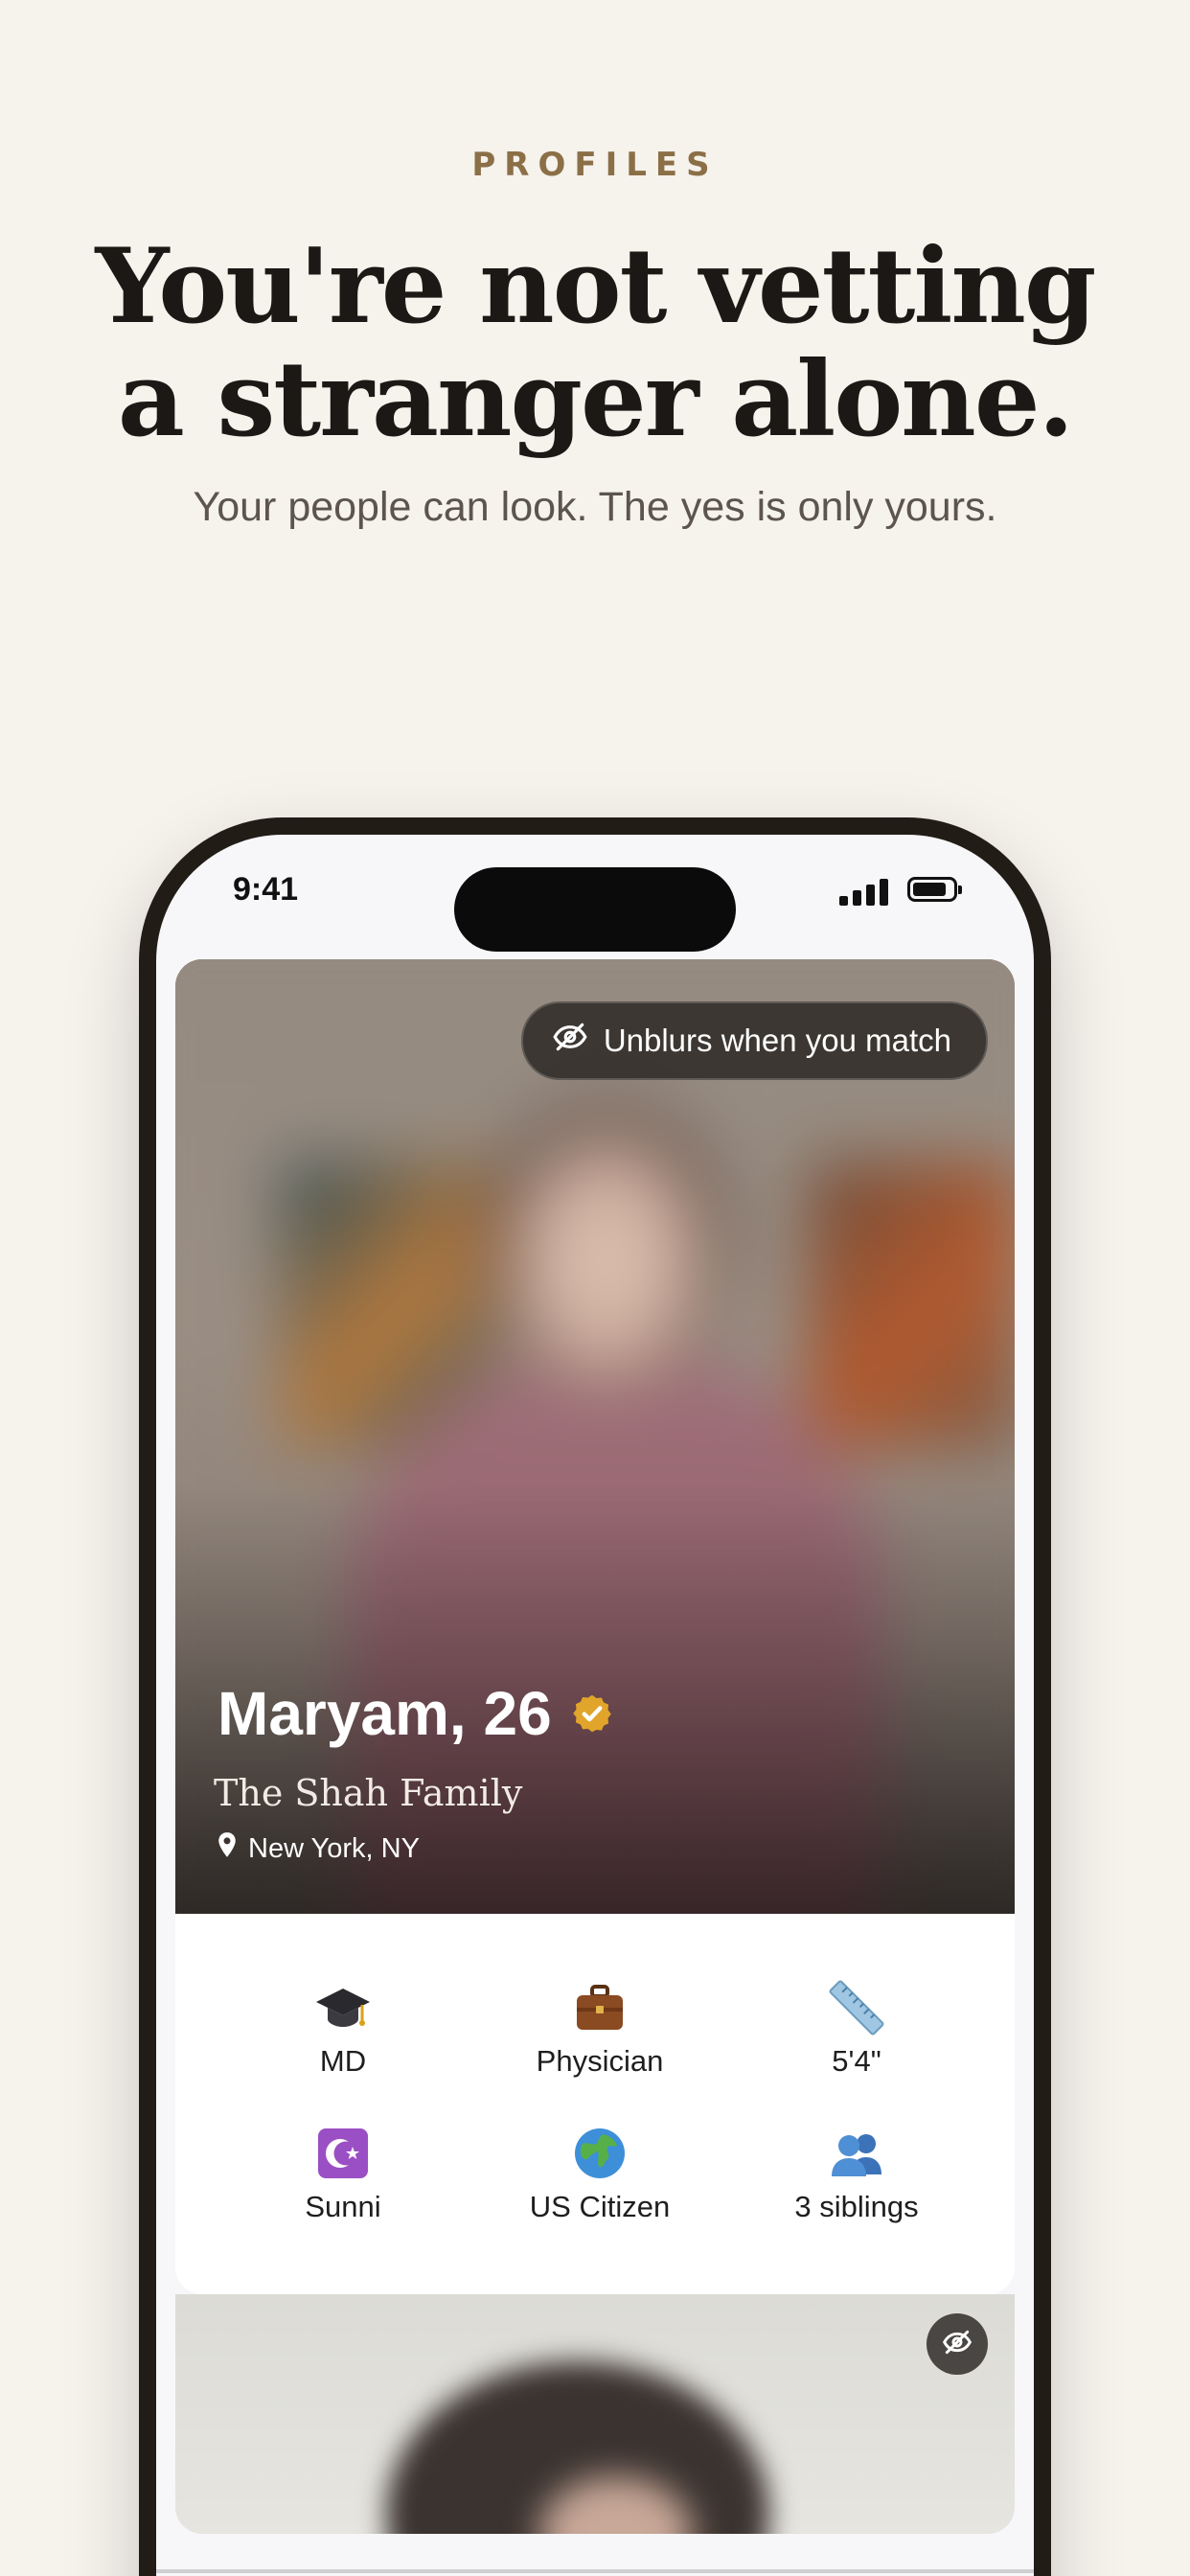 The height and width of the screenshot is (2576, 1190). I want to click on location-text: New York, NY, so click(334, 1848).